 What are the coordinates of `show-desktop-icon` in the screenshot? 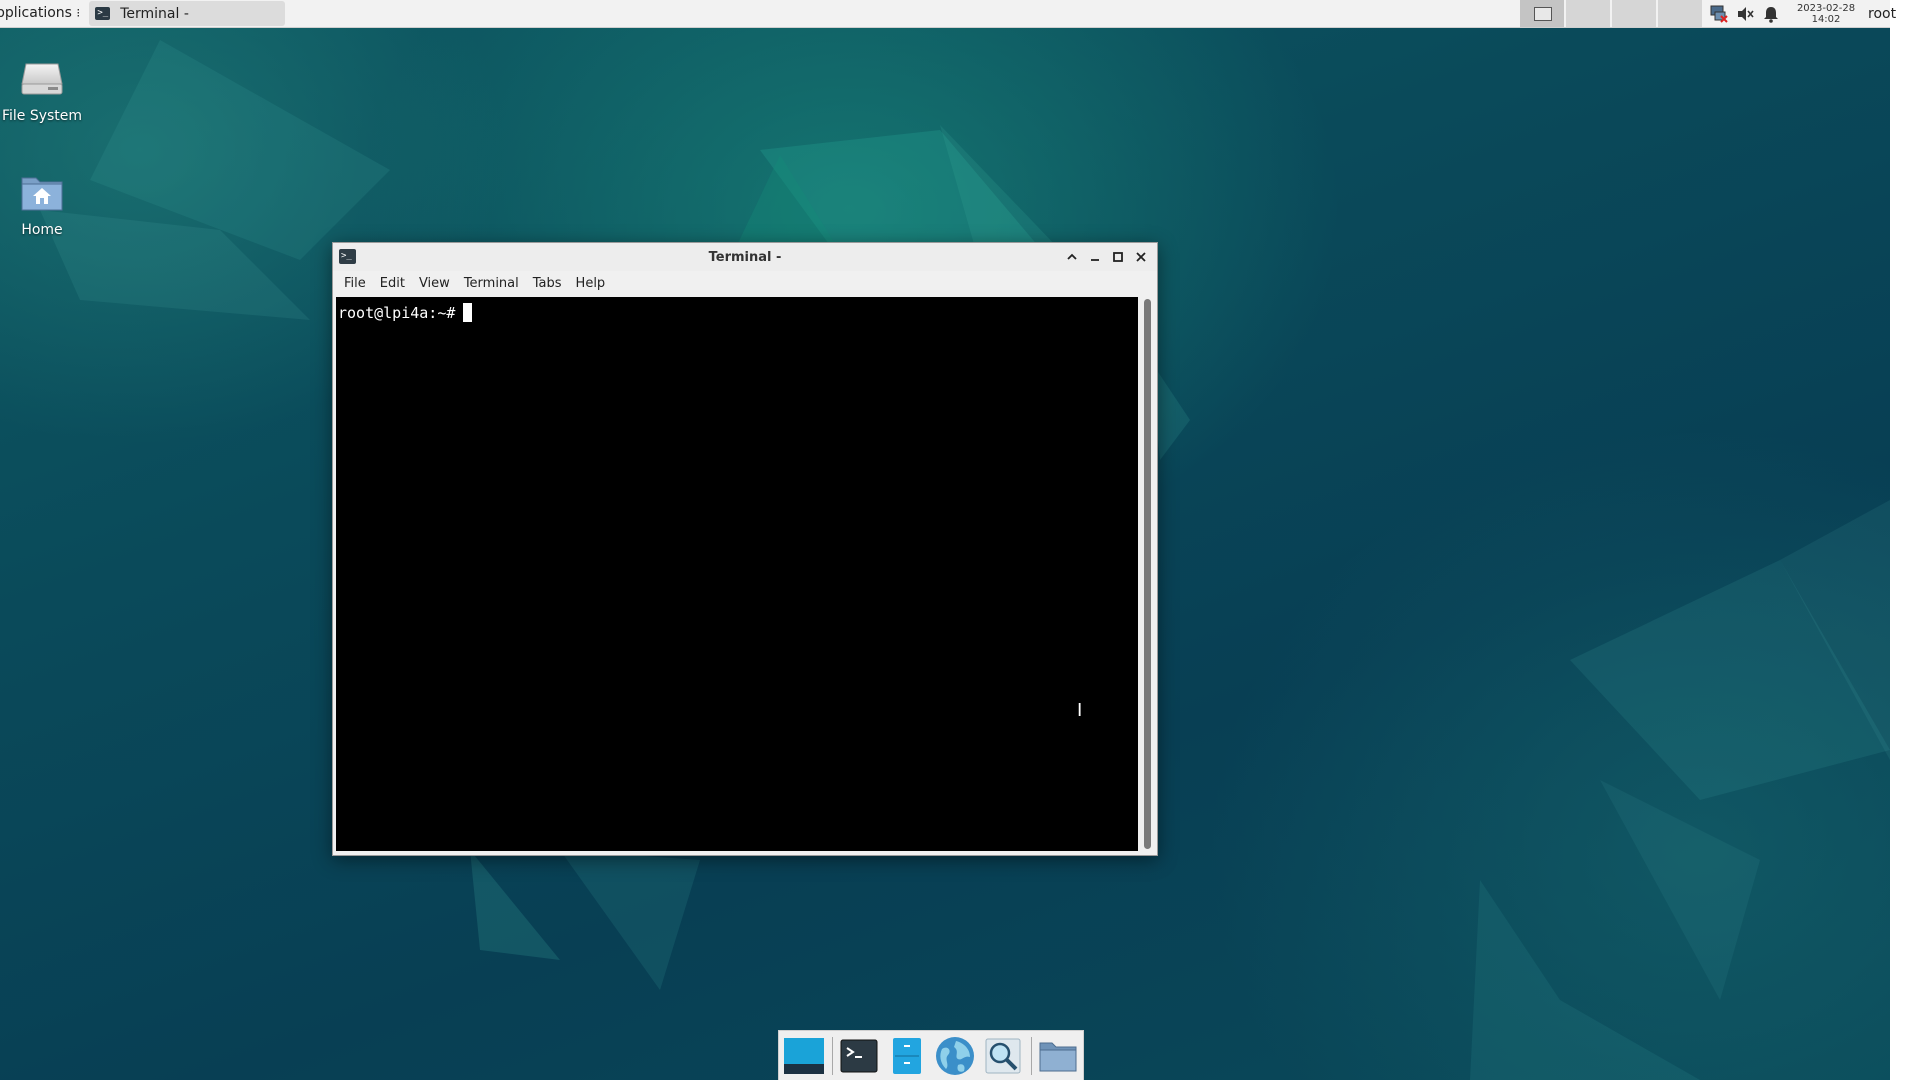 It's located at (804, 1055).